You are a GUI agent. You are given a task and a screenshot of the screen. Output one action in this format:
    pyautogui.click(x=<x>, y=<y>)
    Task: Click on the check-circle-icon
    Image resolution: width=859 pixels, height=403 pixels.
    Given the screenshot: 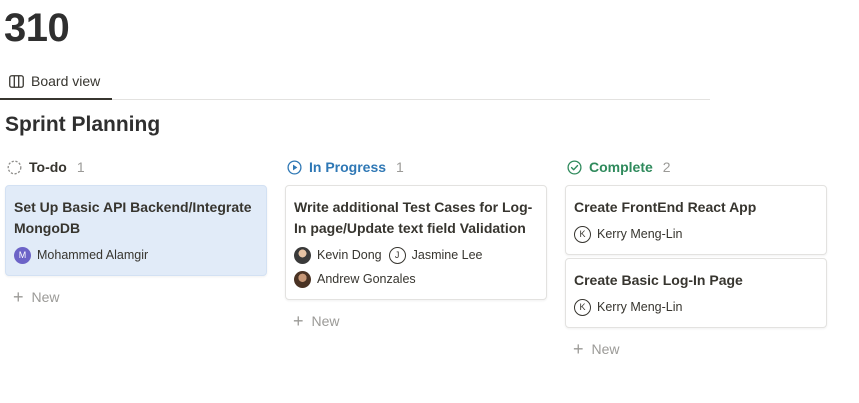 What is the action you would take?
    pyautogui.click(x=574, y=167)
    